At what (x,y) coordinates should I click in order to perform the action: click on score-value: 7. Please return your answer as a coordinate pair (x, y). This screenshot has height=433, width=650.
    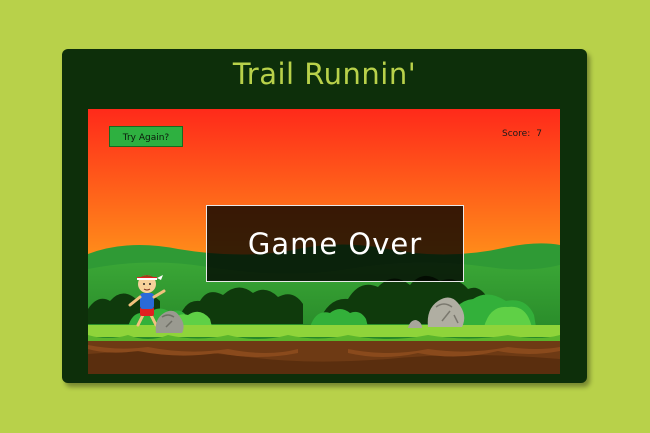
    Looking at the image, I should click on (539, 134).